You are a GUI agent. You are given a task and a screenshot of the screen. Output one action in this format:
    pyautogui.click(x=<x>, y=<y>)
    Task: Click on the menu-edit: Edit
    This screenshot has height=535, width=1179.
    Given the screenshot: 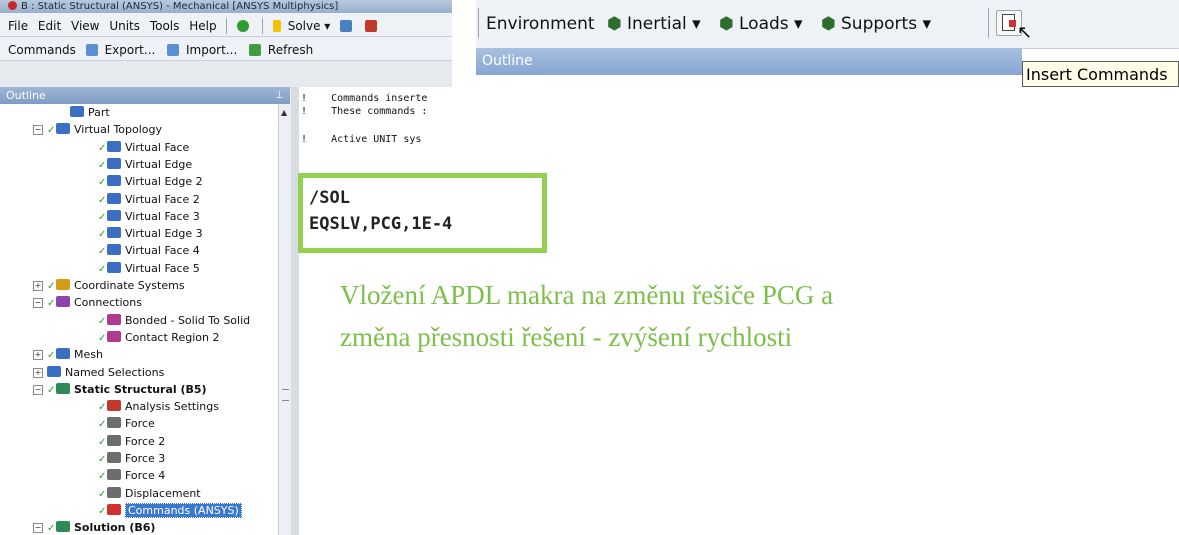 What is the action you would take?
    pyautogui.click(x=49, y=26)
    